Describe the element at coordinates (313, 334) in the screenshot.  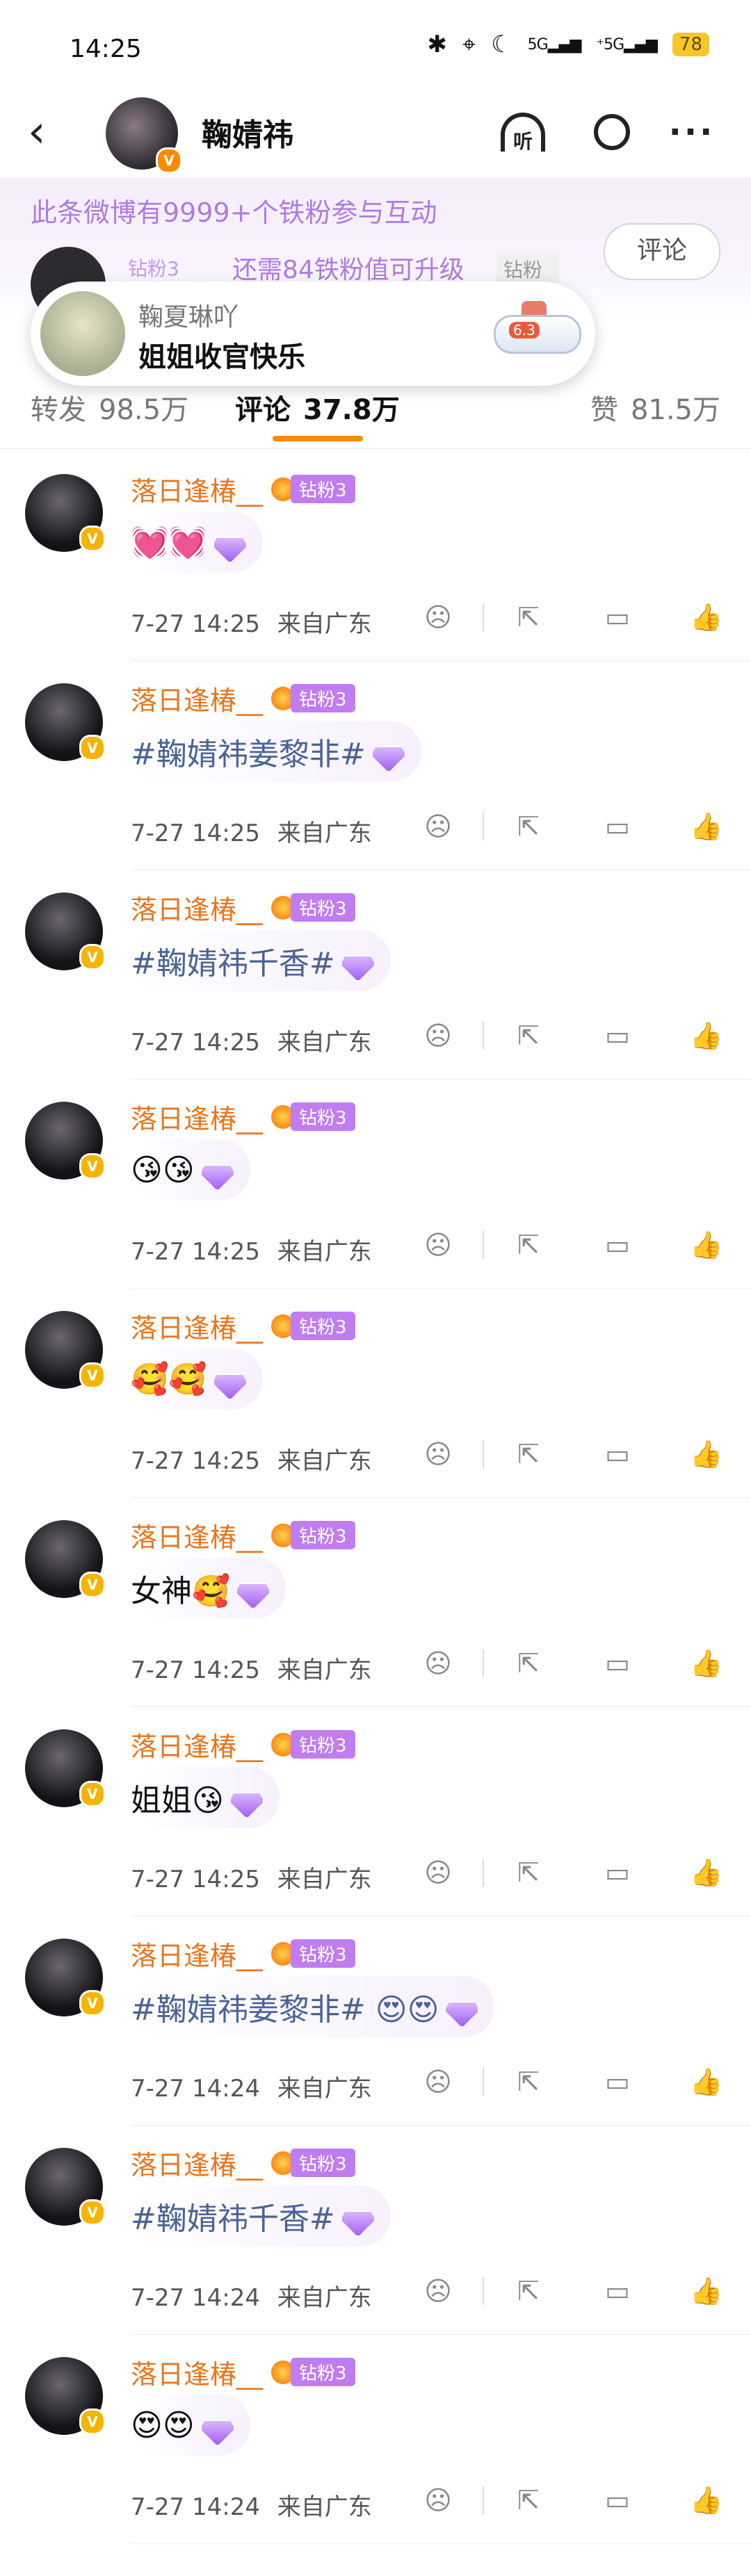
I see `flying-comment-popup: 鞠夏琳吖 姐姐收官快乐 6.3` at that location.